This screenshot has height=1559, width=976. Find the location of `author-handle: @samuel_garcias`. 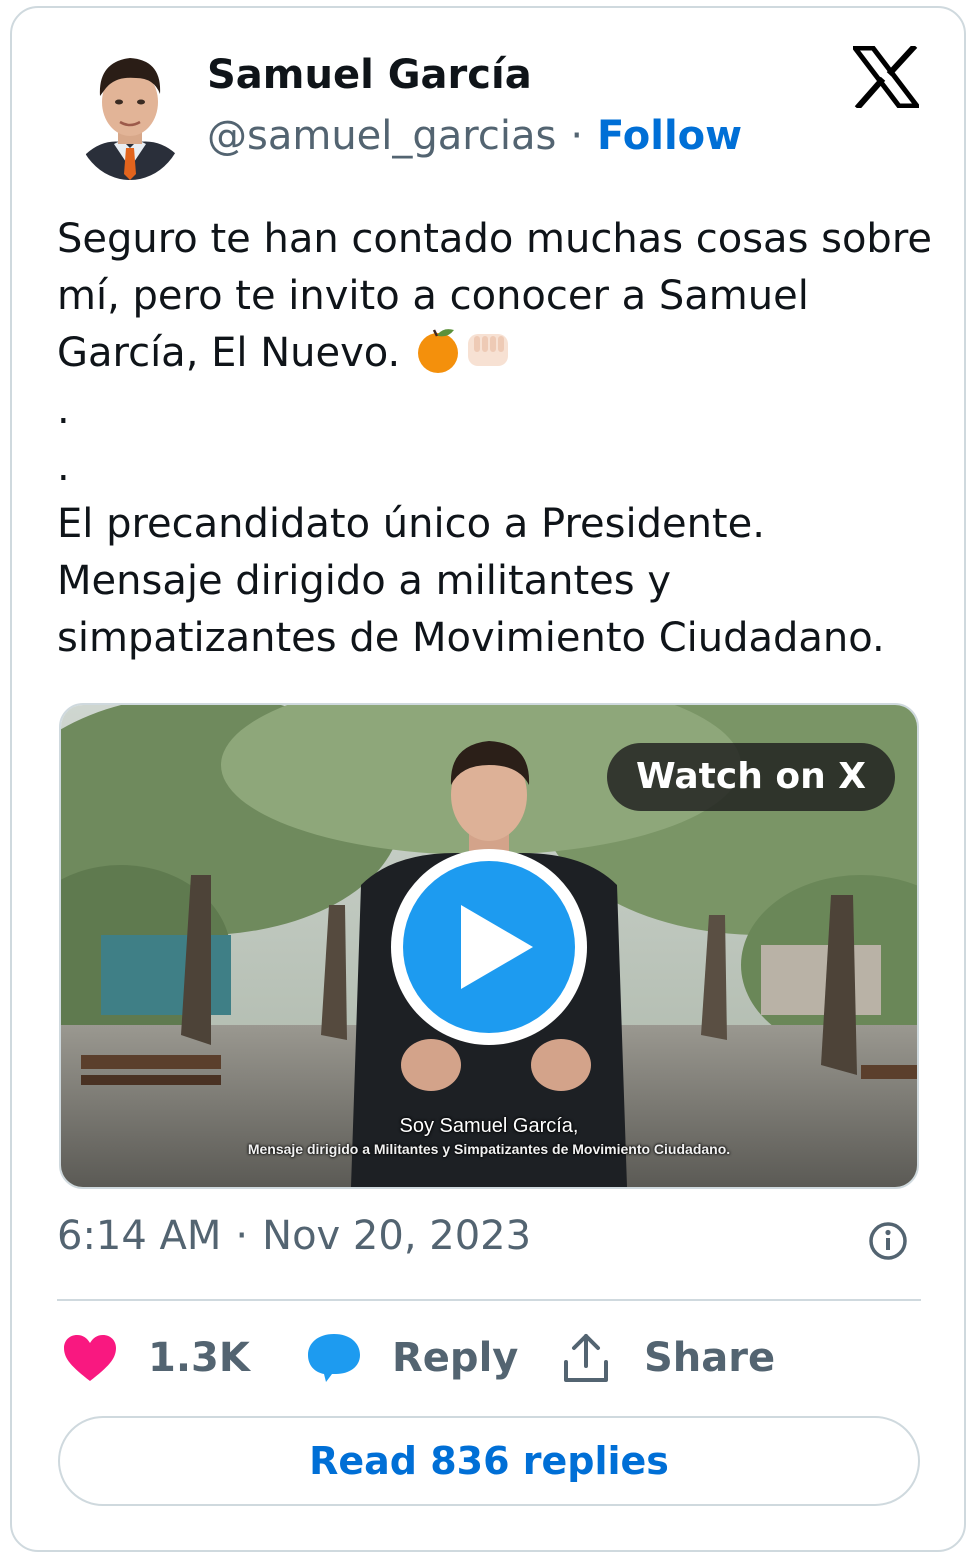

author-handle: @samuel_garcias is located at coordinates (381, 136).